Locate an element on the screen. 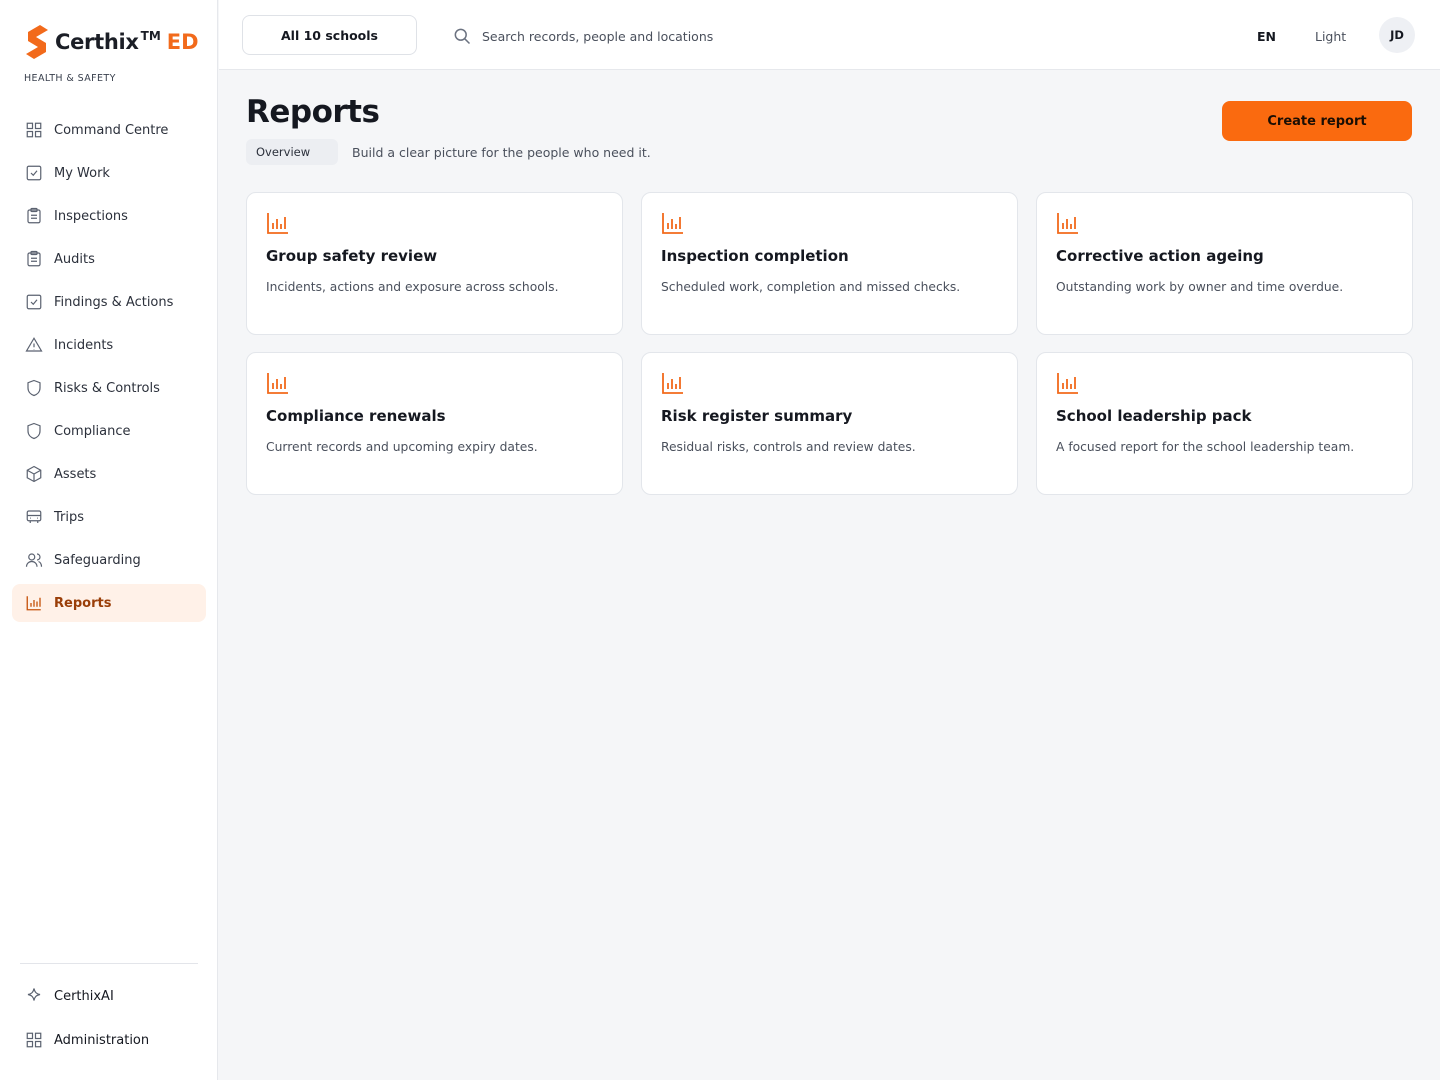 The image size is (1440, 1080). search-box is located at coordinates (677, 36).